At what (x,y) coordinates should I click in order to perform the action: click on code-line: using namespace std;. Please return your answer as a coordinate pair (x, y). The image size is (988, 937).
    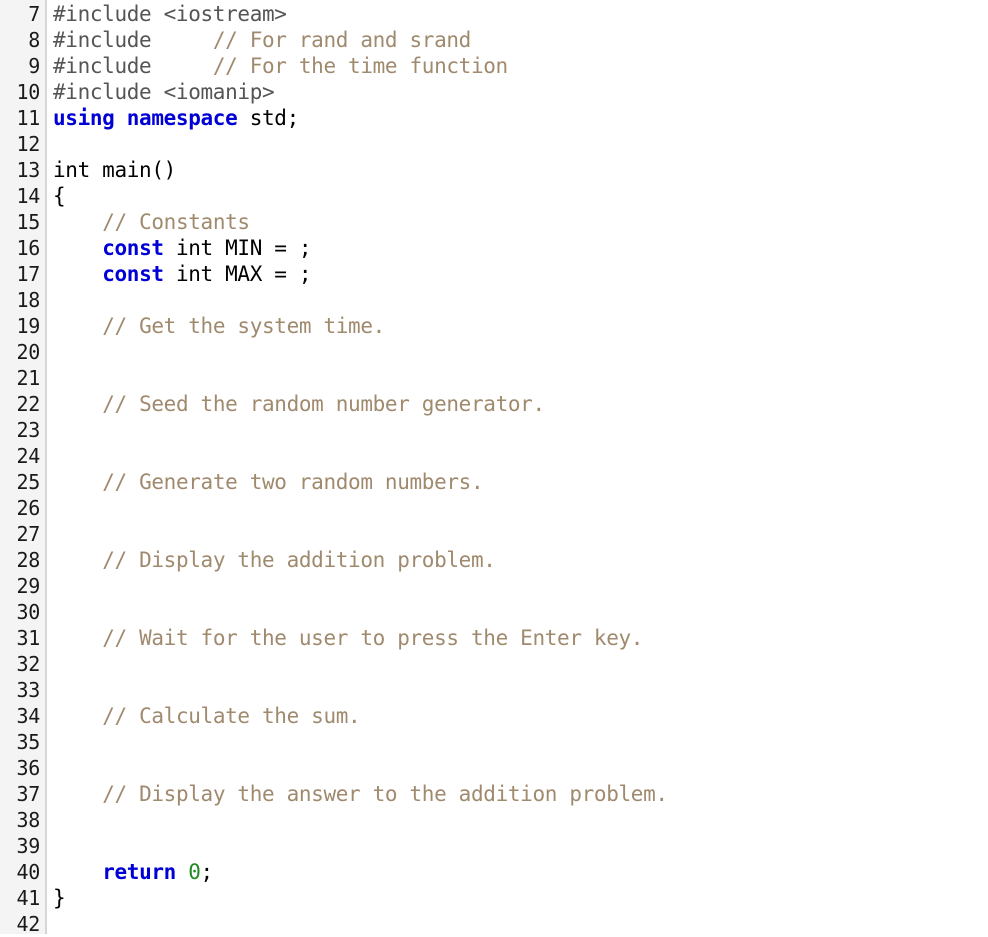
    Looking at the image, I should click on (520, 118).